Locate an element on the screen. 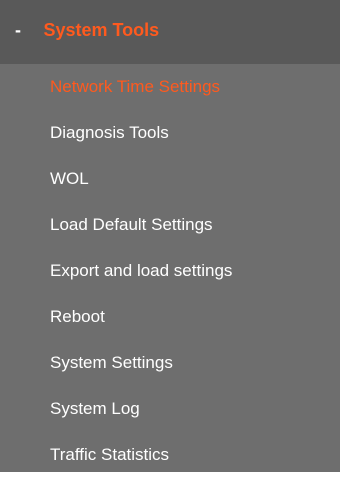  system-tools-header: - System Tools is located at coordinates (170, 32).